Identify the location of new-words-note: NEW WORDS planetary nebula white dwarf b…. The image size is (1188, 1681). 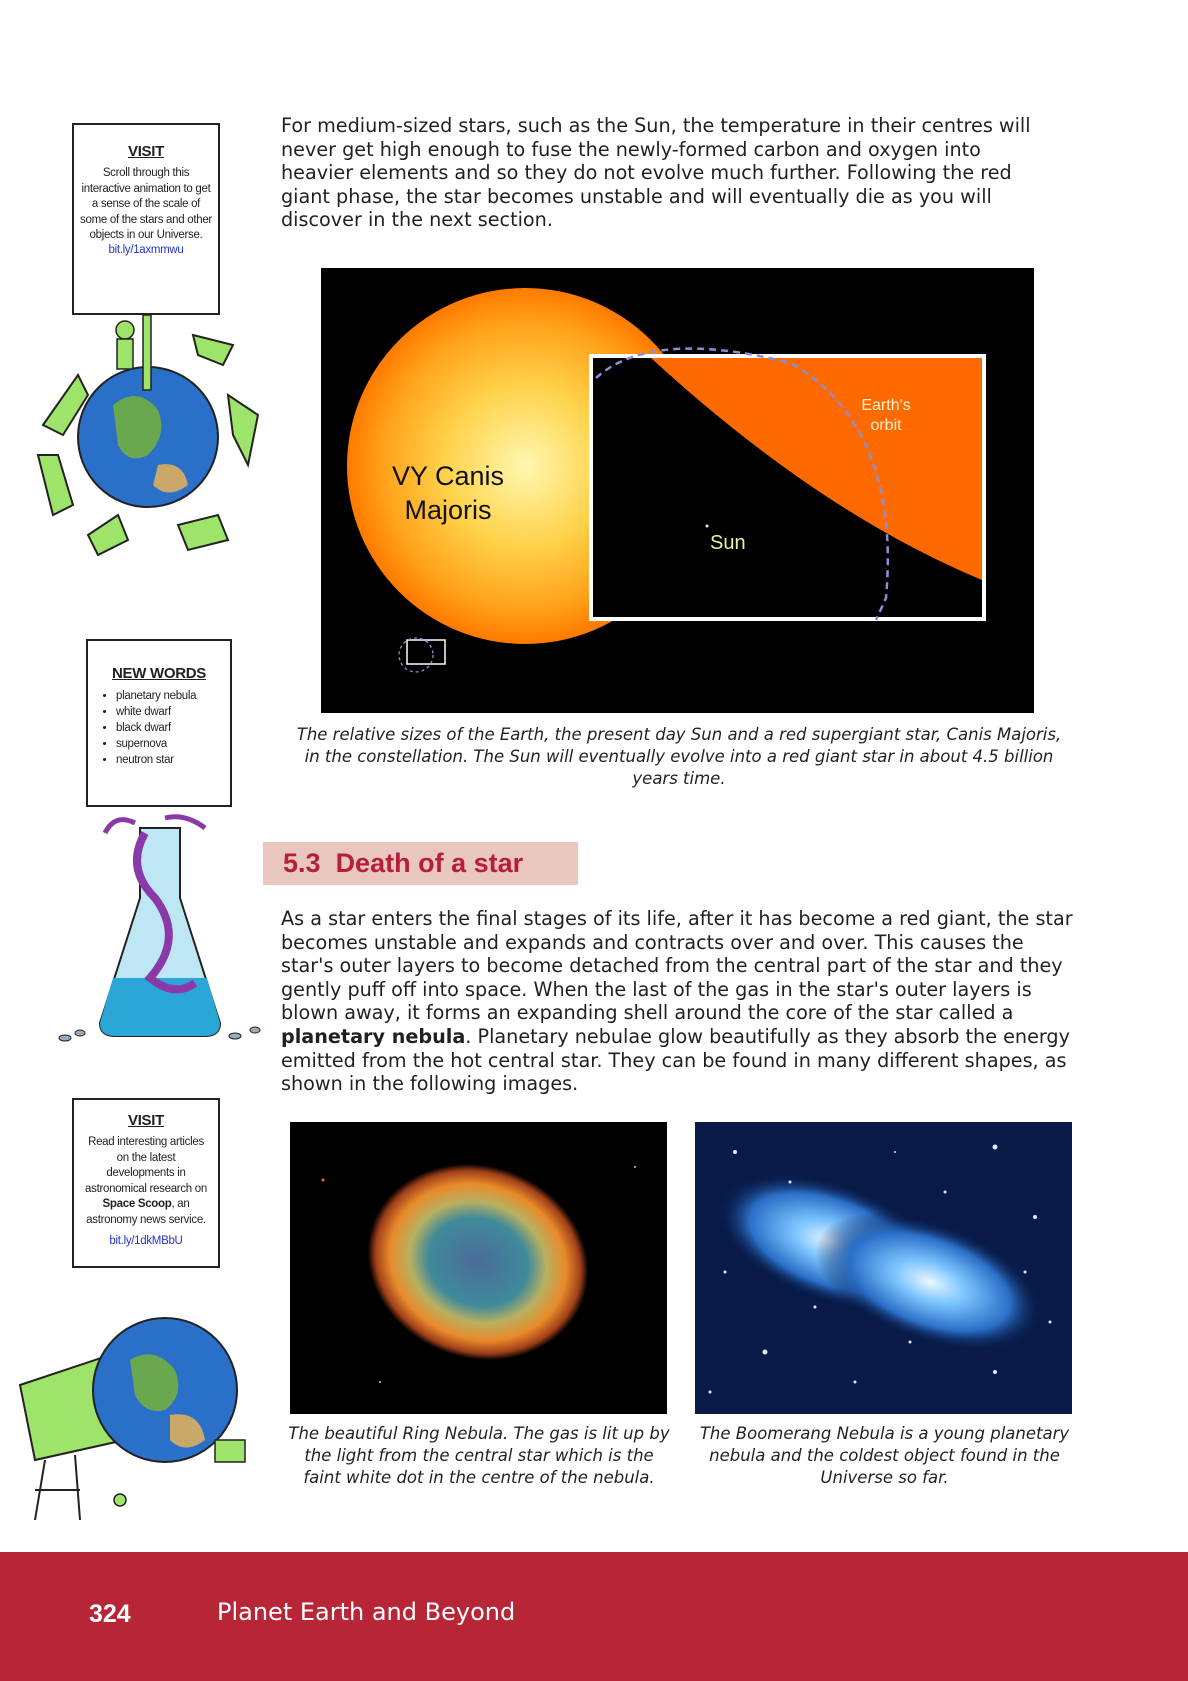
(159, 723).